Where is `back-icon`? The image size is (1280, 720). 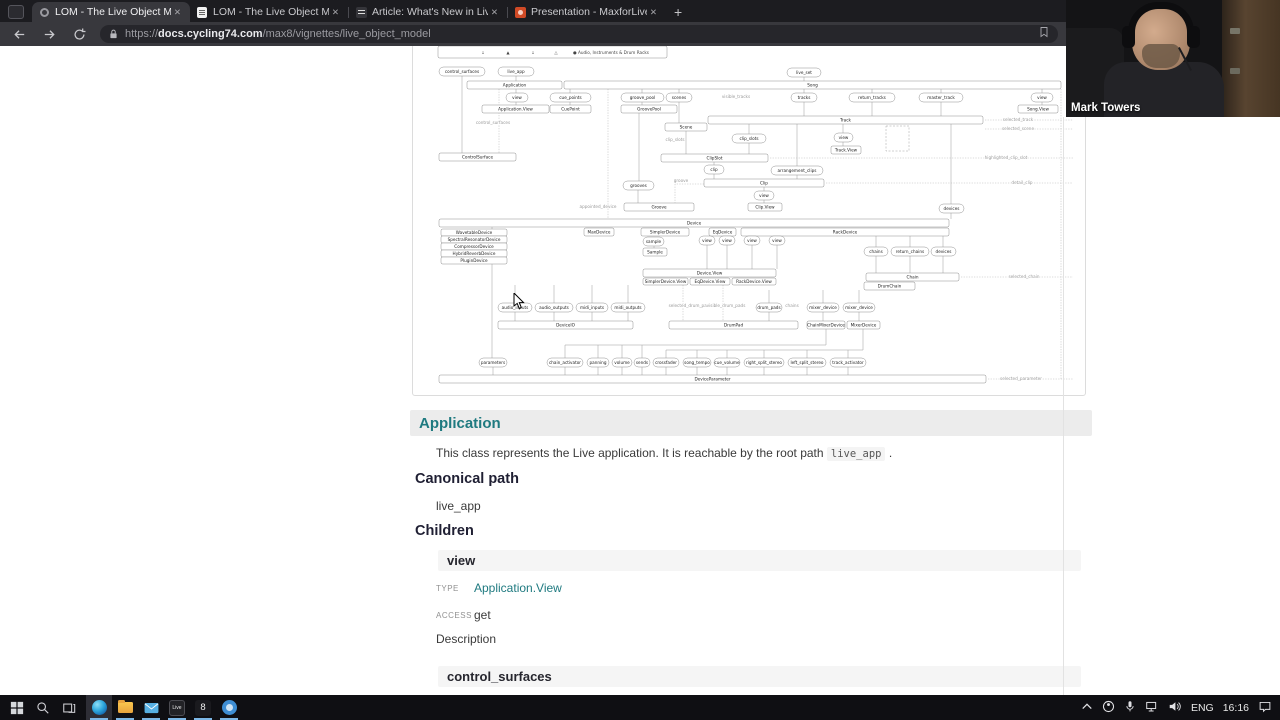 back-icon is located at coordinates (19, 34).